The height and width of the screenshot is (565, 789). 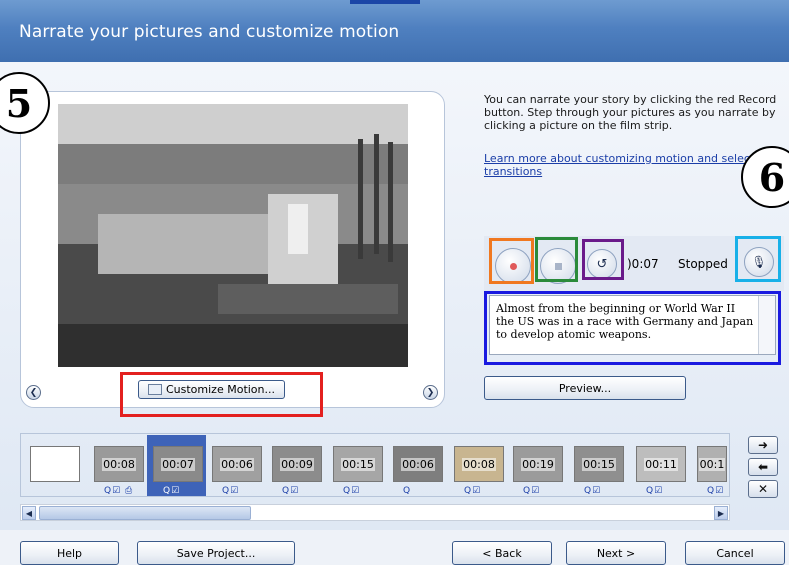 I want to click on stop-highlight, so click(x=556, y=259).